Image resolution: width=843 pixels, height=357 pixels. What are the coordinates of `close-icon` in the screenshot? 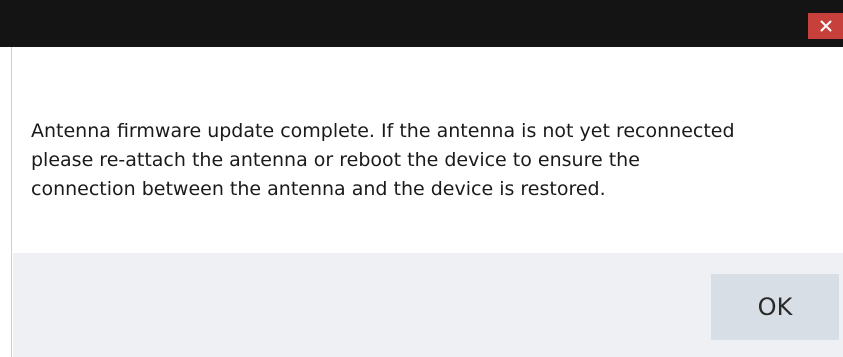 It's located at (826, 26).